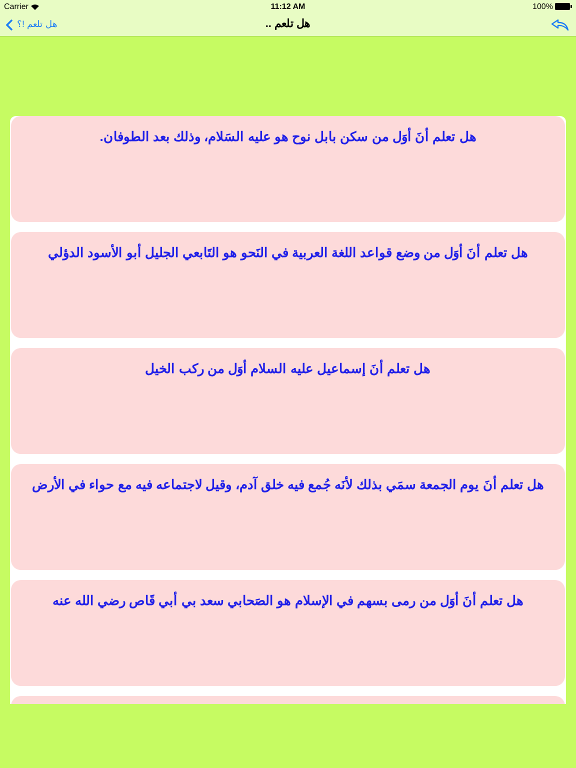 The height and width of the screenshot is (768, 576). Describe the element at coordinates (288, 24) in the screenshot. I see `nav-title: هل تلعم ..` at that location.